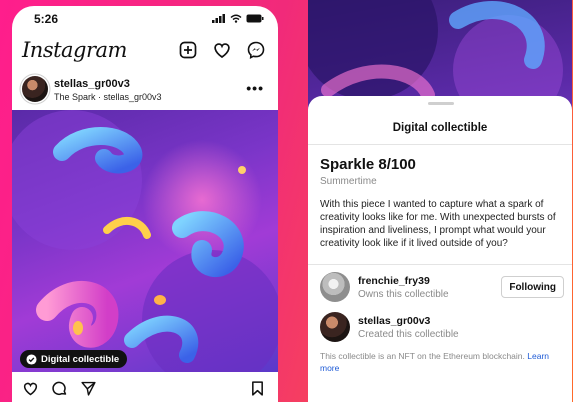 The image size is (573, 402). What do you see at coordinates (532, 287) in the screenshot?
I see `following-button: Following` at bounding box center [532, 287].